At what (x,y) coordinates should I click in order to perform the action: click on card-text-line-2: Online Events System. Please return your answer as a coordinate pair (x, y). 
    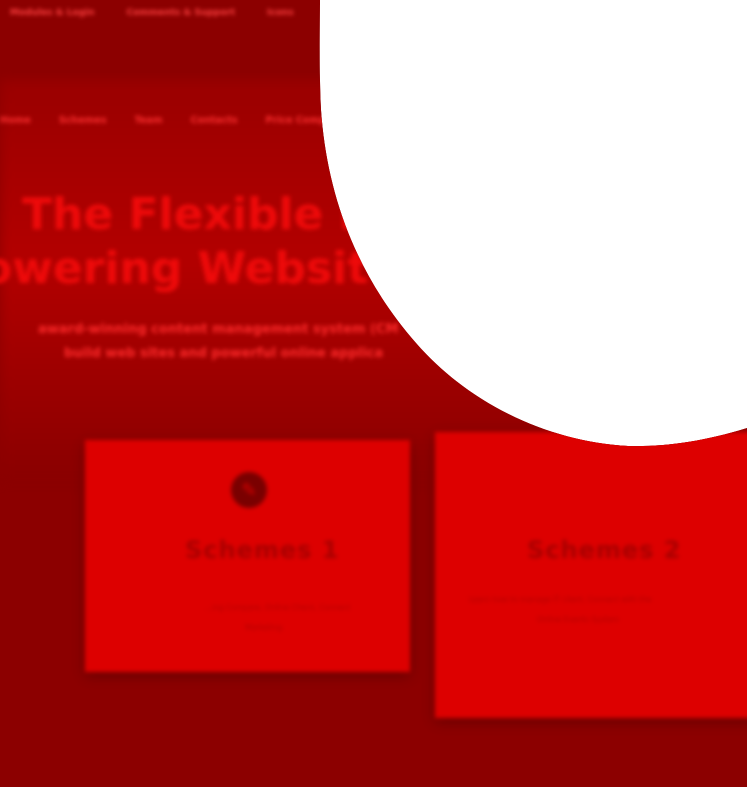
    Looking at the image, I should click on (578, 619).